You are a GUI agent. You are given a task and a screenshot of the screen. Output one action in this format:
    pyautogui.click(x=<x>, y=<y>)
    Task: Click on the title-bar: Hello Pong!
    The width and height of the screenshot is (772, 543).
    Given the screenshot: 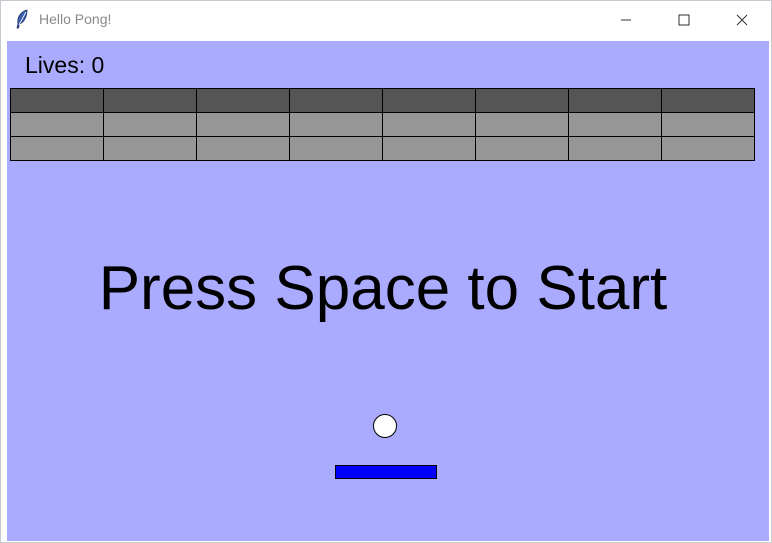 What is the action you would take?
    pyautogui.click(x=386, y=20)
    